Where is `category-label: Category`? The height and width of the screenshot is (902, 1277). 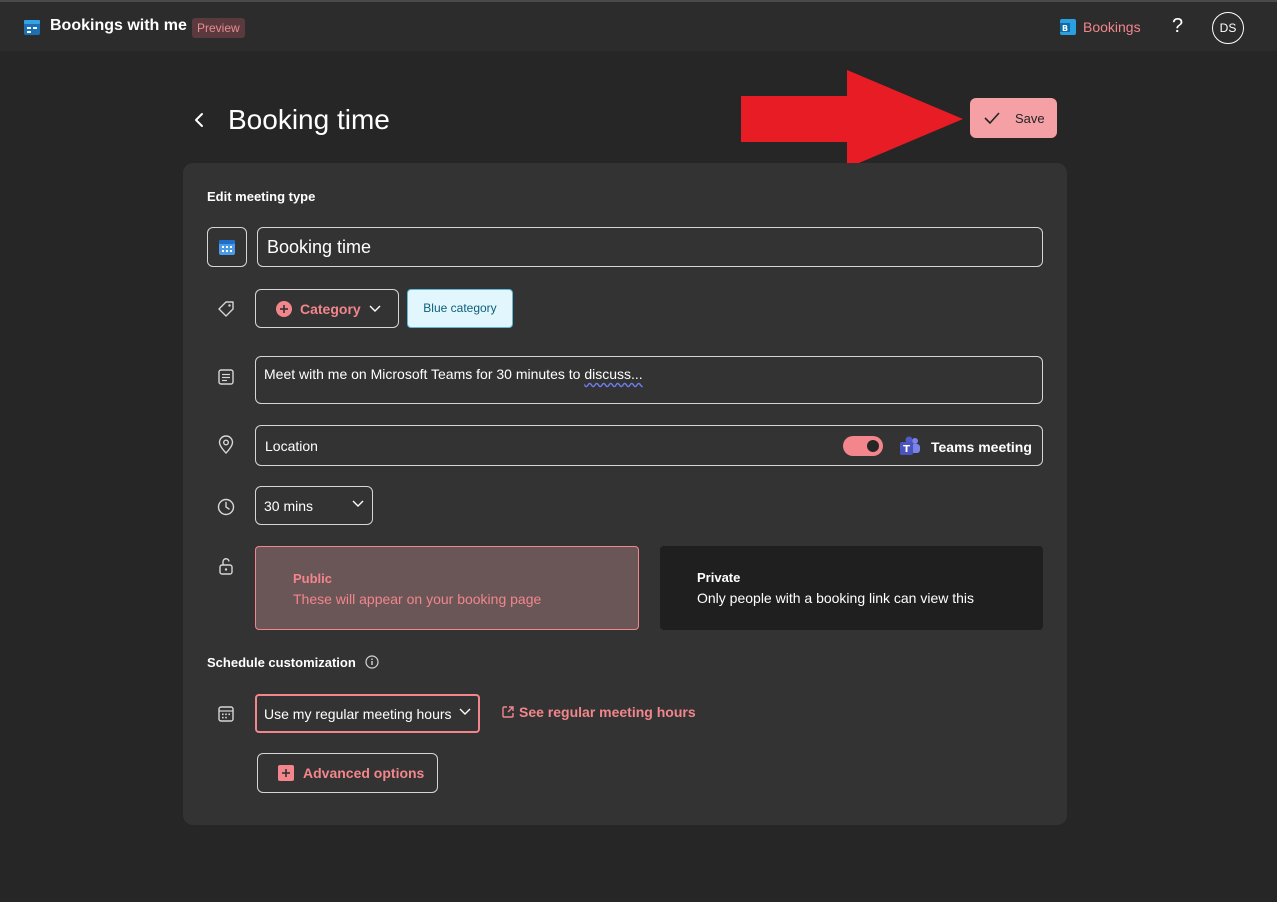 category-label: Category is located at coordinates (330, 308).